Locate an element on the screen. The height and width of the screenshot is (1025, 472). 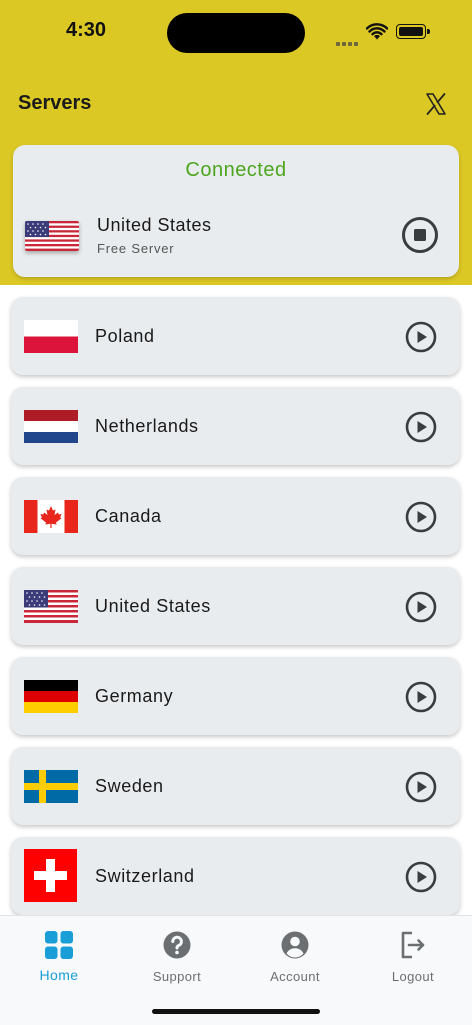
tab-label: Account is located at coordinates (295, 976).